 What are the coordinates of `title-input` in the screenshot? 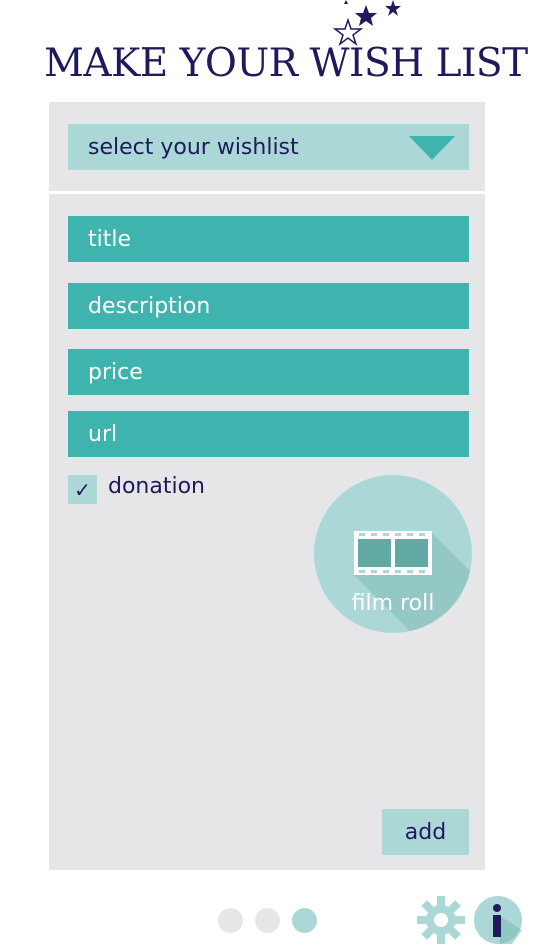 It's located at (278, 239).